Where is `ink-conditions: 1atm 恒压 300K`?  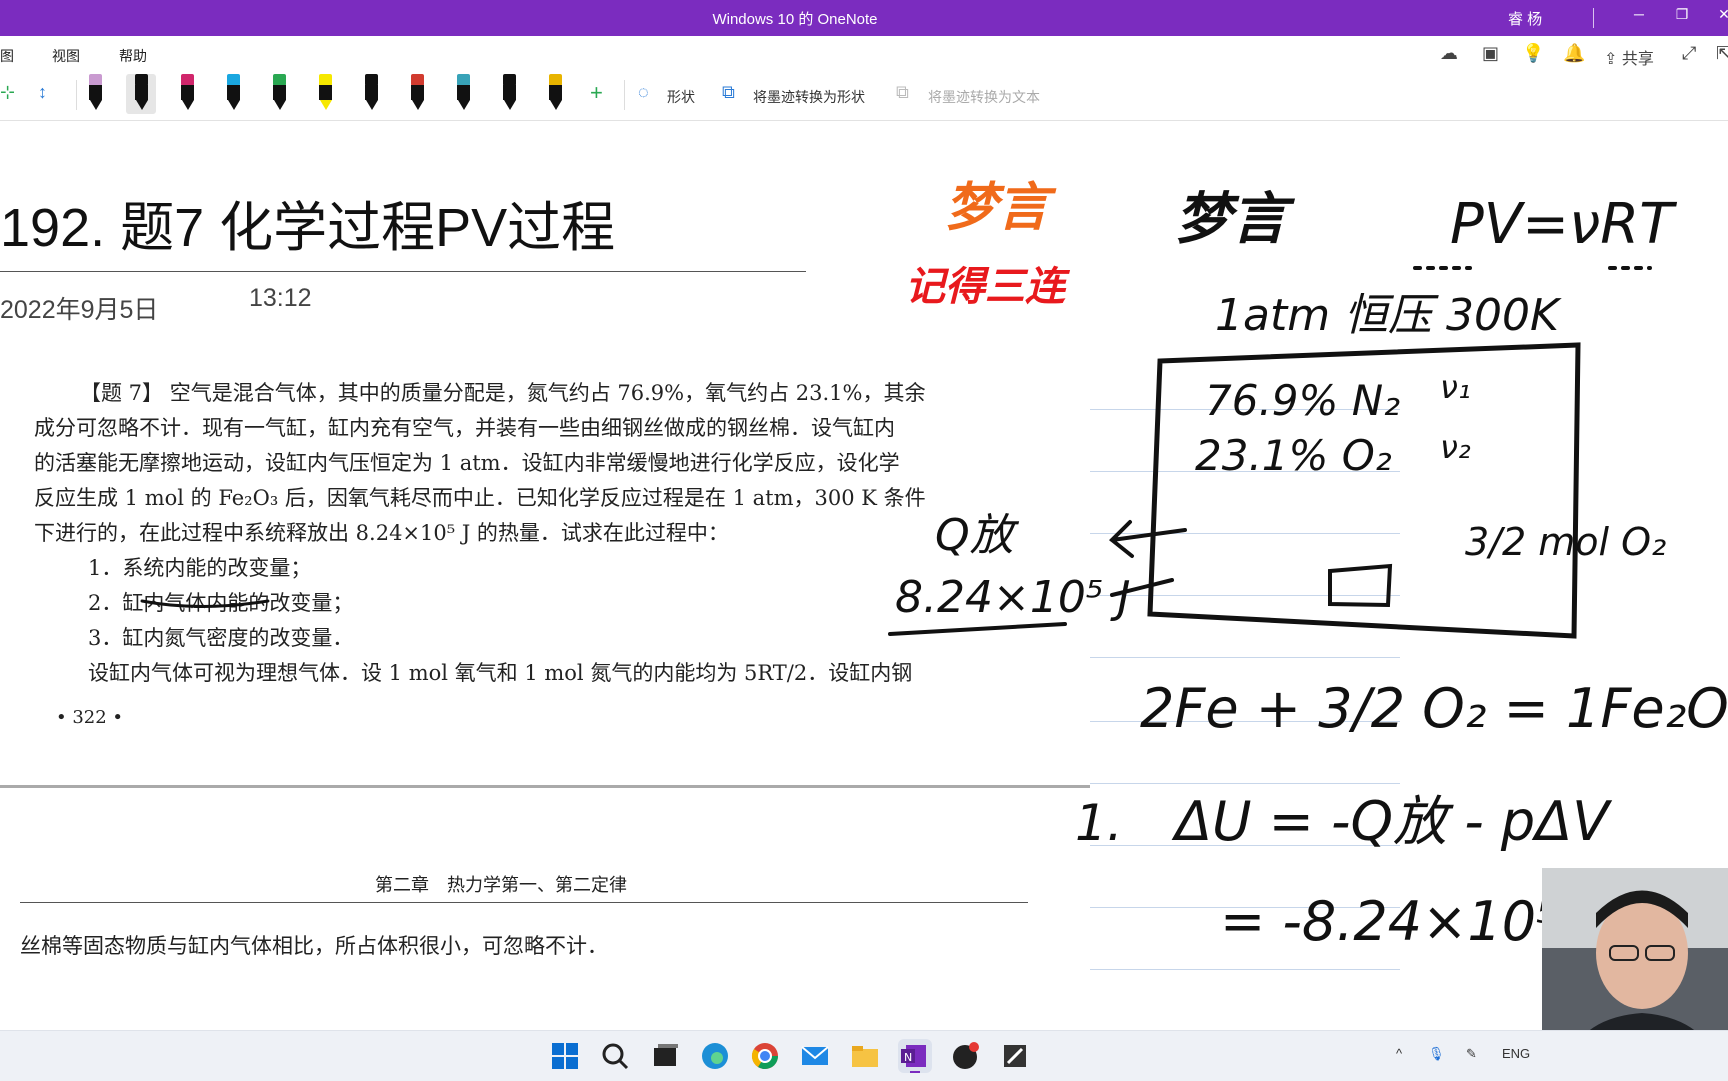 ink-conditions: 1atm 恒压 300K is located at coordinates (1388, 315).